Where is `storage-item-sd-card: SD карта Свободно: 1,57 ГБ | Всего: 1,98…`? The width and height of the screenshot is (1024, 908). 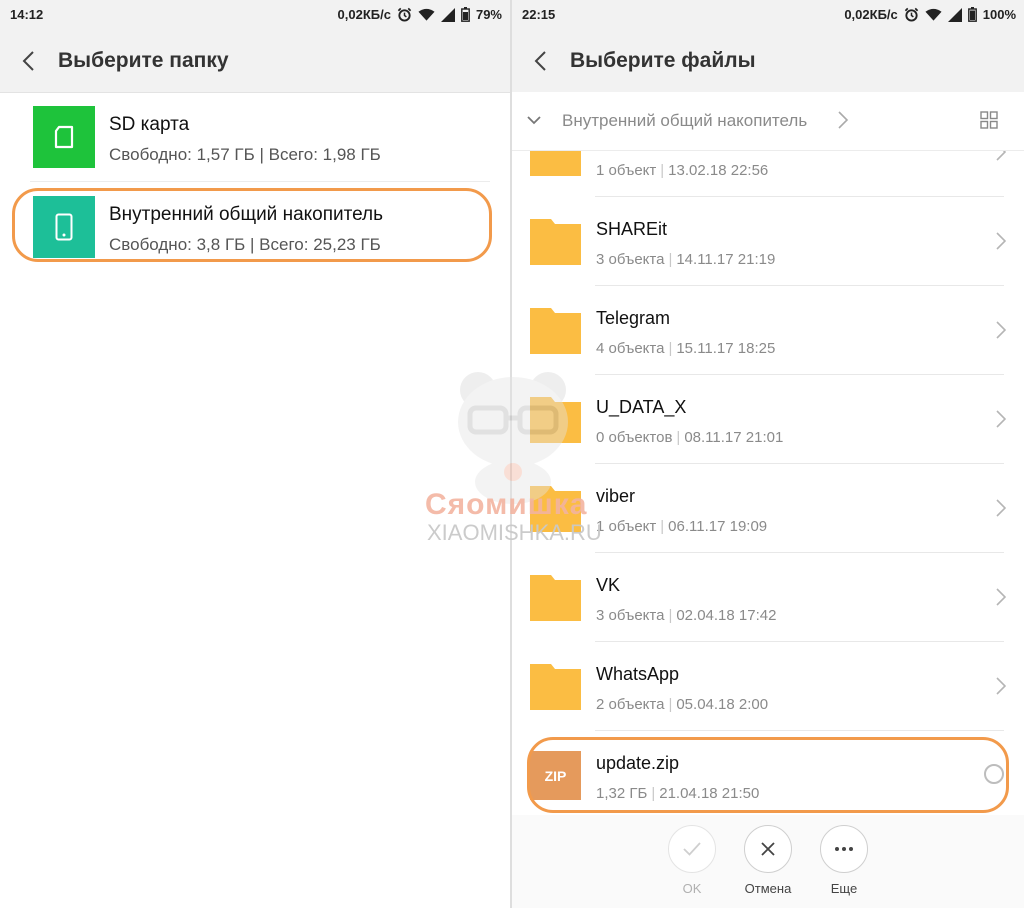 storage-item-sd-card: SD карта Свободно: 1,57 ГБ | Всего: 1,98… is located at coordinates (255, 137).